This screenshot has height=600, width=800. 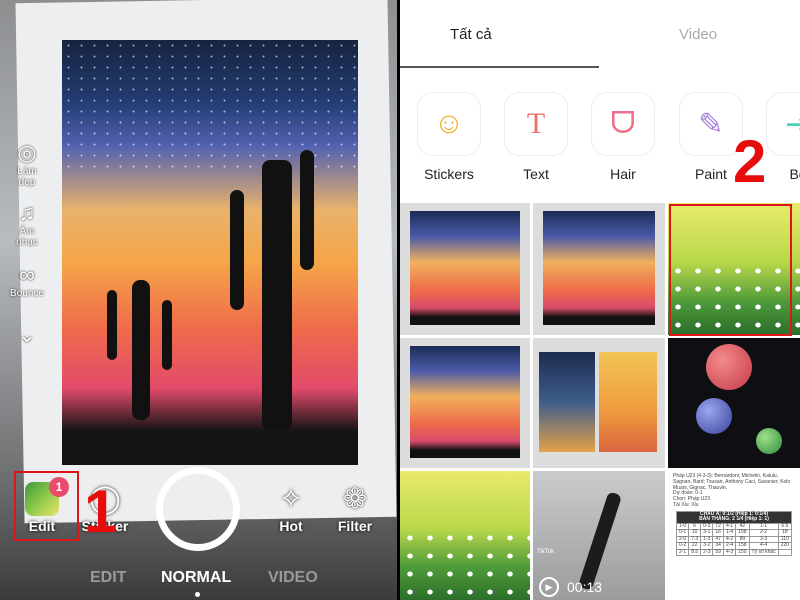 I want to click on filter-icon: ❁, so click(x=355, y=498).